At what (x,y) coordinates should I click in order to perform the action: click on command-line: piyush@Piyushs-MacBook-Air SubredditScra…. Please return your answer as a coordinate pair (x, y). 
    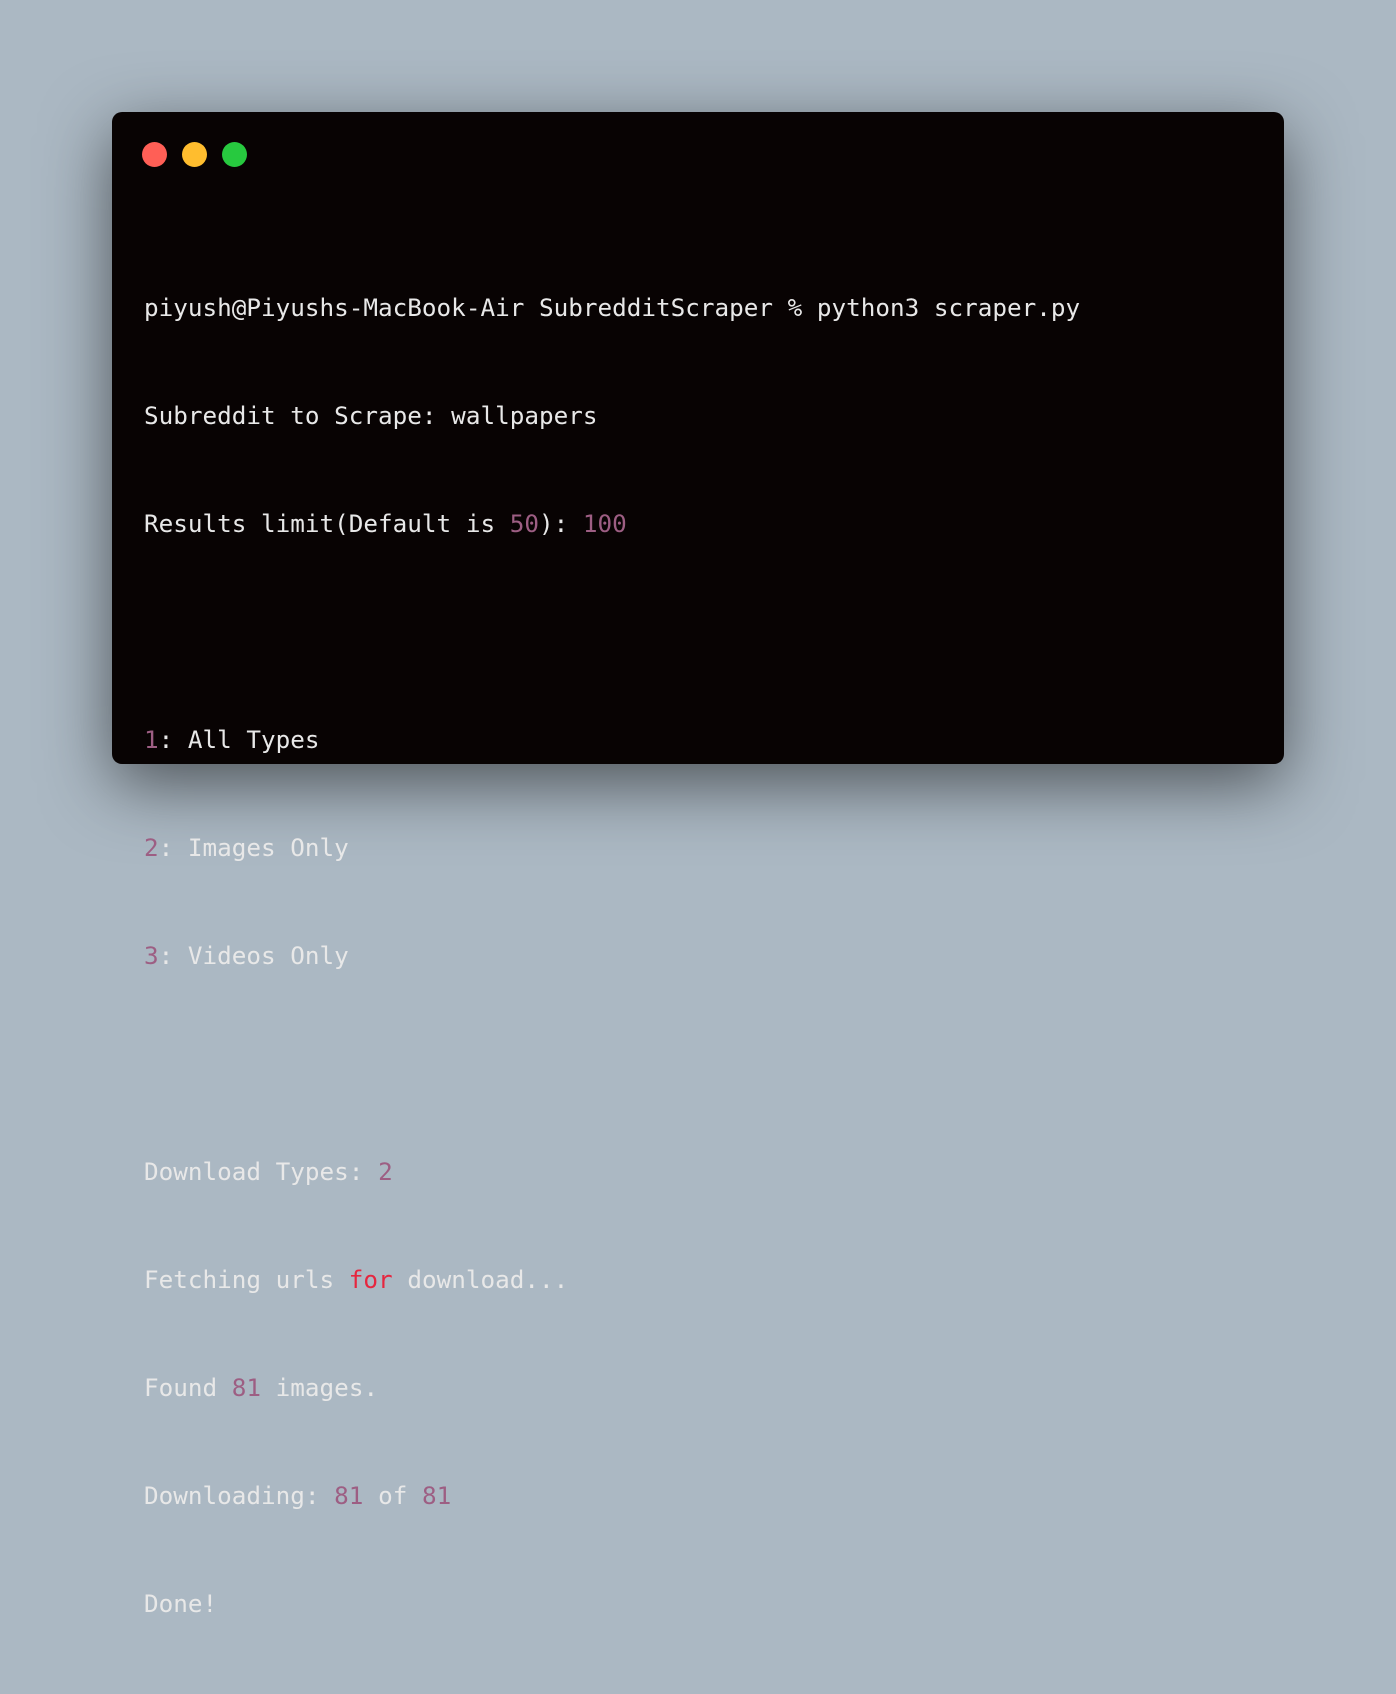
    Looking at the image, I should click on (612, 308).